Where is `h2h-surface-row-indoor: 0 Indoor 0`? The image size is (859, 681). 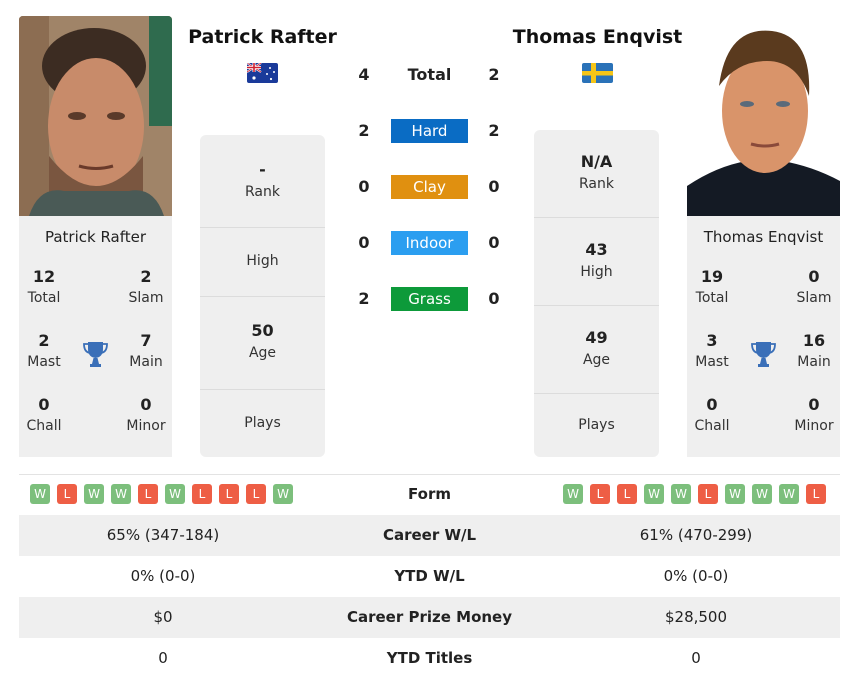
h2h-surface-row-indoor: 0 Indoor 0 is located at coordinates (430, 243).